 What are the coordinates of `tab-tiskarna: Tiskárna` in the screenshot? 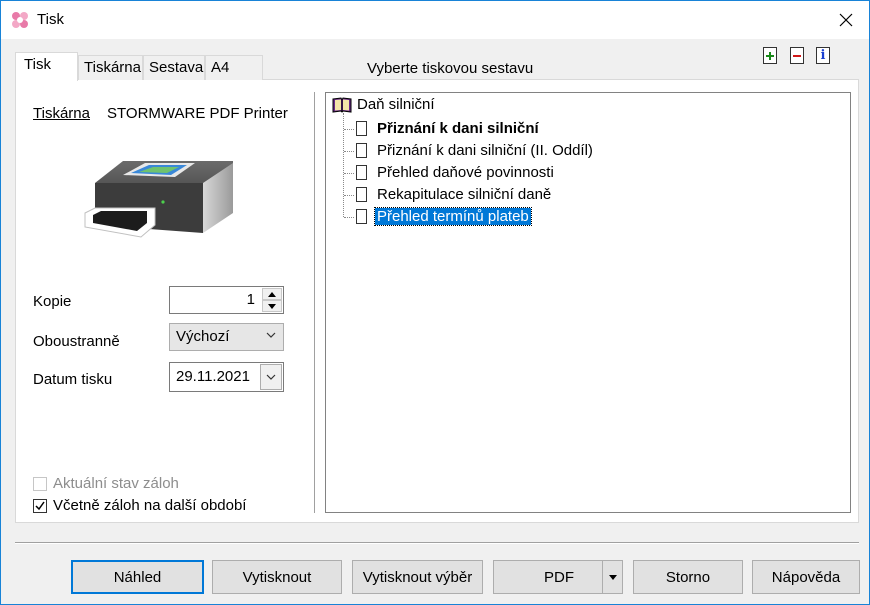 It's located at (110, 67).